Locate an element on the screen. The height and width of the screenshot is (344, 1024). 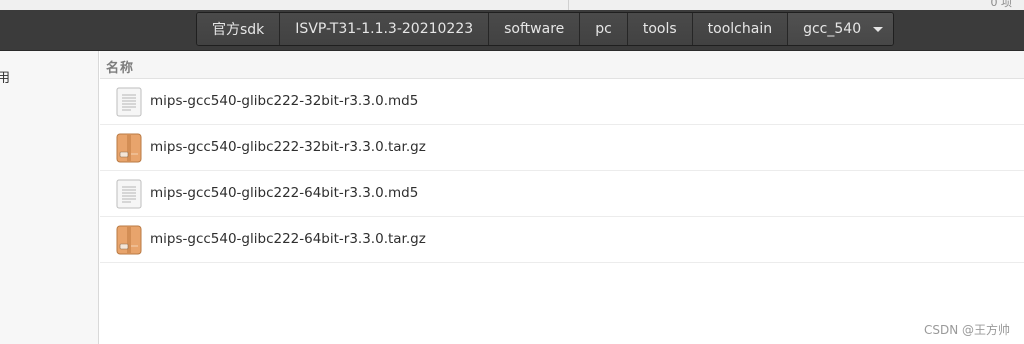
breadcrumb-label: pc is located at coordinates (603, 29).